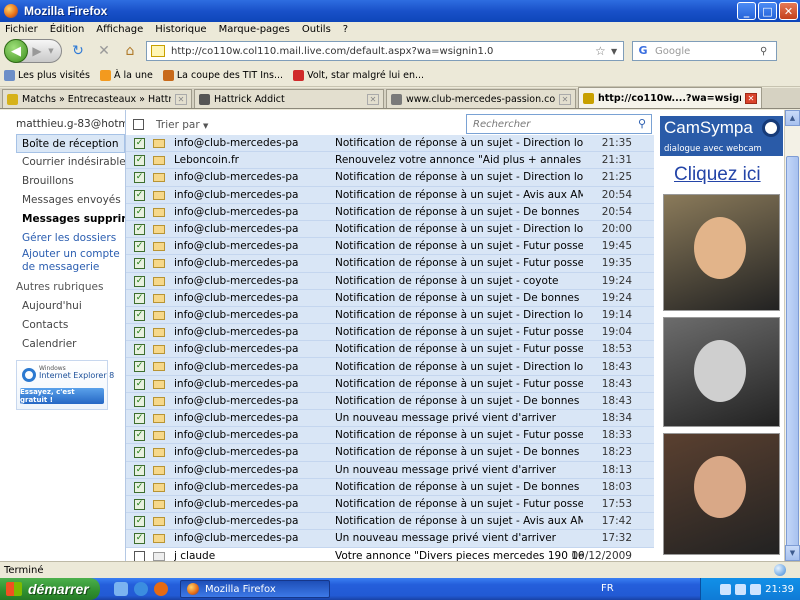  Describe the element at coordinates (130, 51) in the screenshot. I see `home-button: ⌂` at that location.